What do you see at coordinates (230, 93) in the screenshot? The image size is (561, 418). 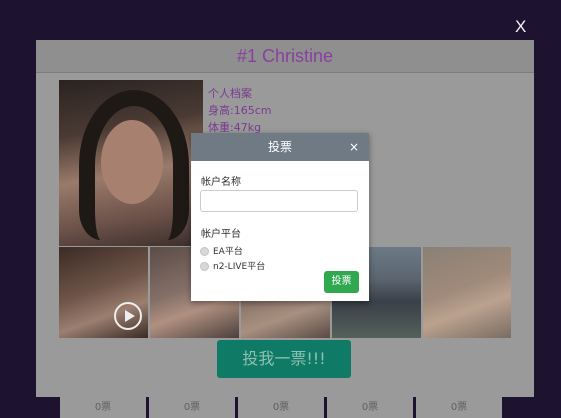 I see `profile-heading: 个人档案` at bounding box center [230, 93].